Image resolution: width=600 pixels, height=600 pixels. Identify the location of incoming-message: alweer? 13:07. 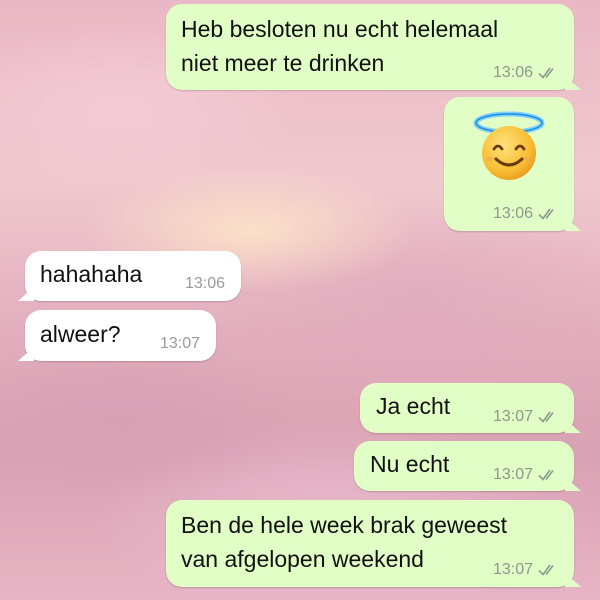
(117, 335).